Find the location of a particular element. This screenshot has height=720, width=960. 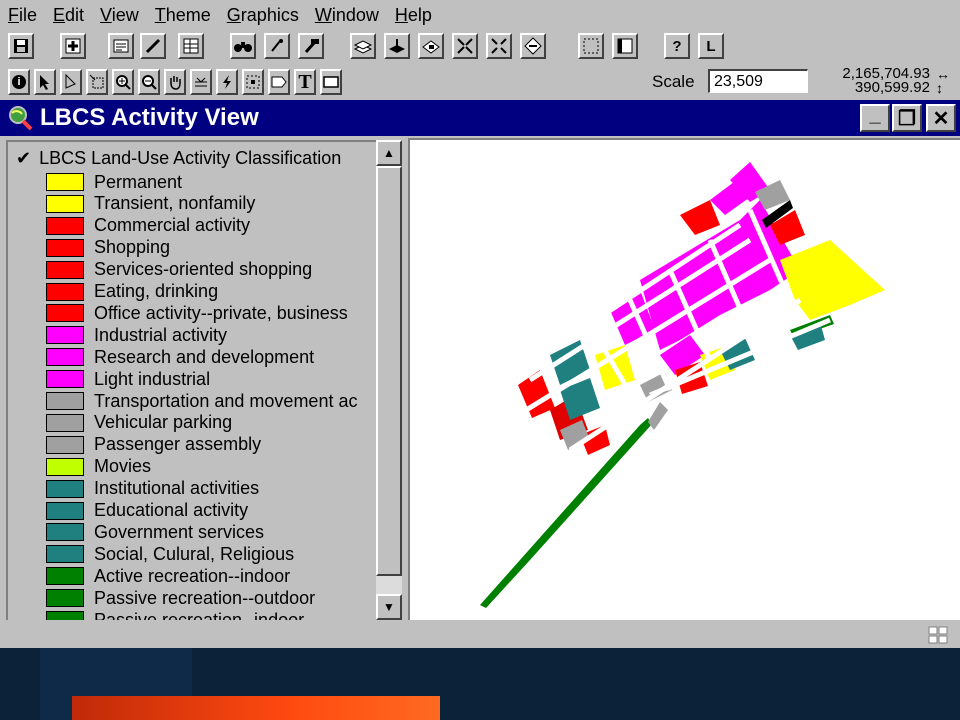

help-label: ? is located at coordinates (677, 46).